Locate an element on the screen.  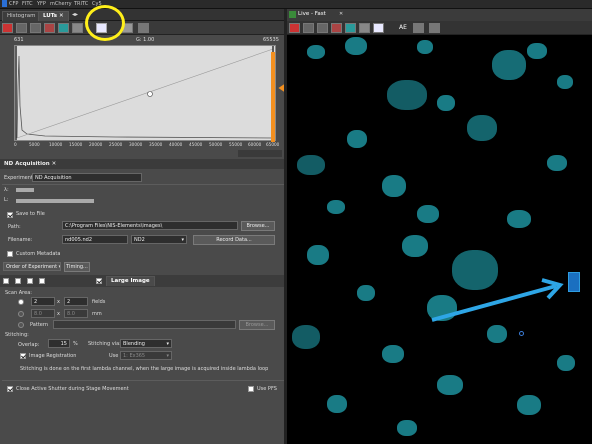
tab-large-image: Large Image is located at coordinates (130, 281).